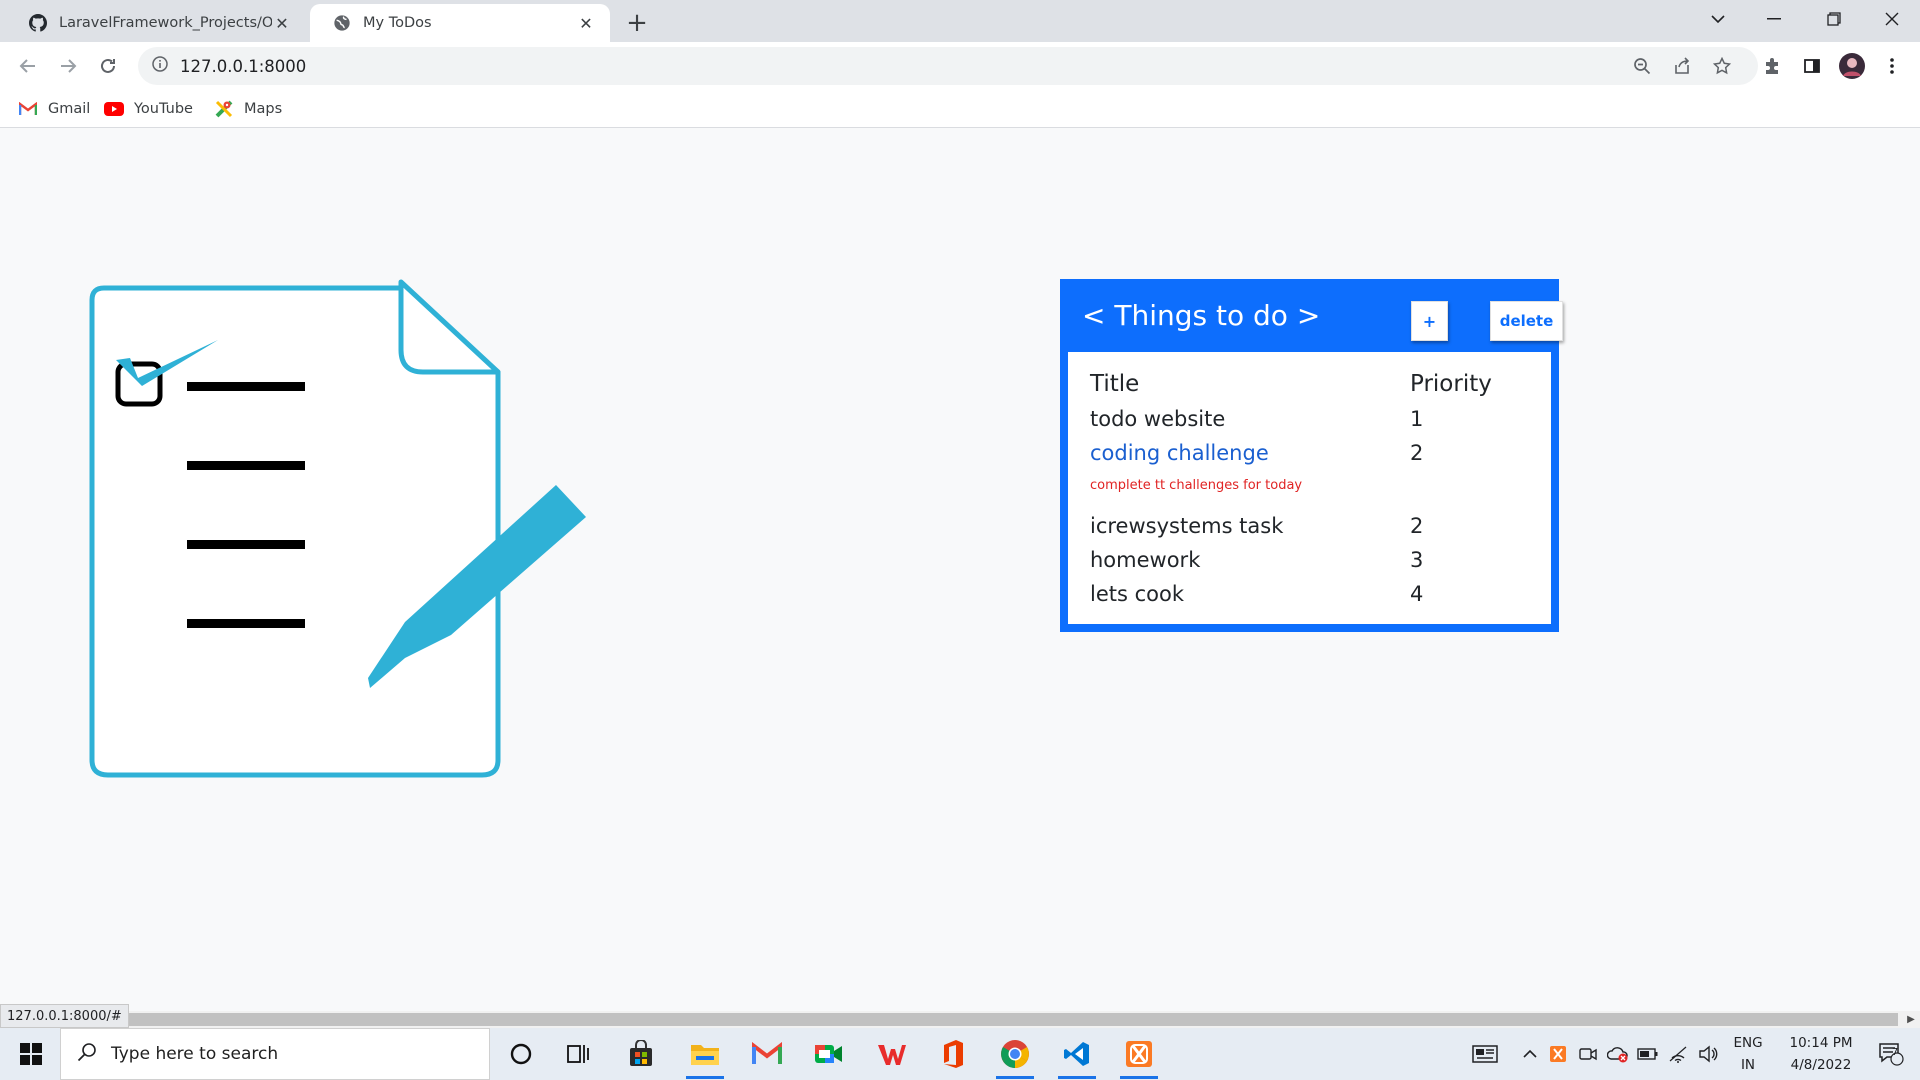 The height and width of the screenshot is (1080, 1920). Describe the element at coordinates (1642, 66) in the screenshot. I see `zoom-icon` at that location.